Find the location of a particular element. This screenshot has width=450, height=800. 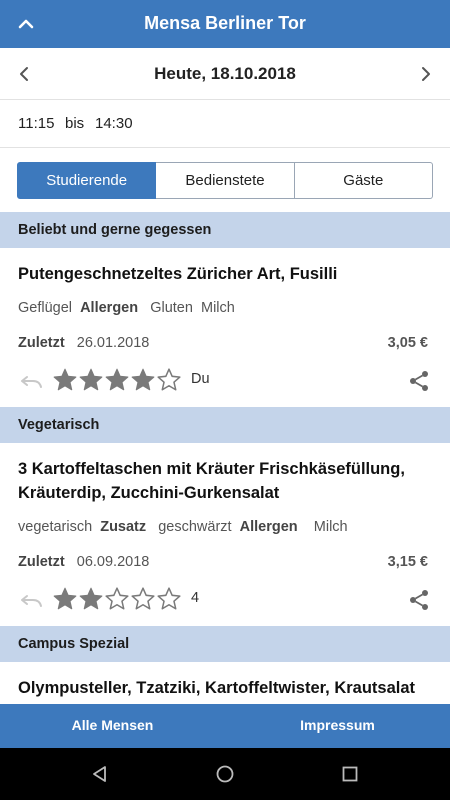

additive-label: Zusatz is located at coordinates (123, 527).